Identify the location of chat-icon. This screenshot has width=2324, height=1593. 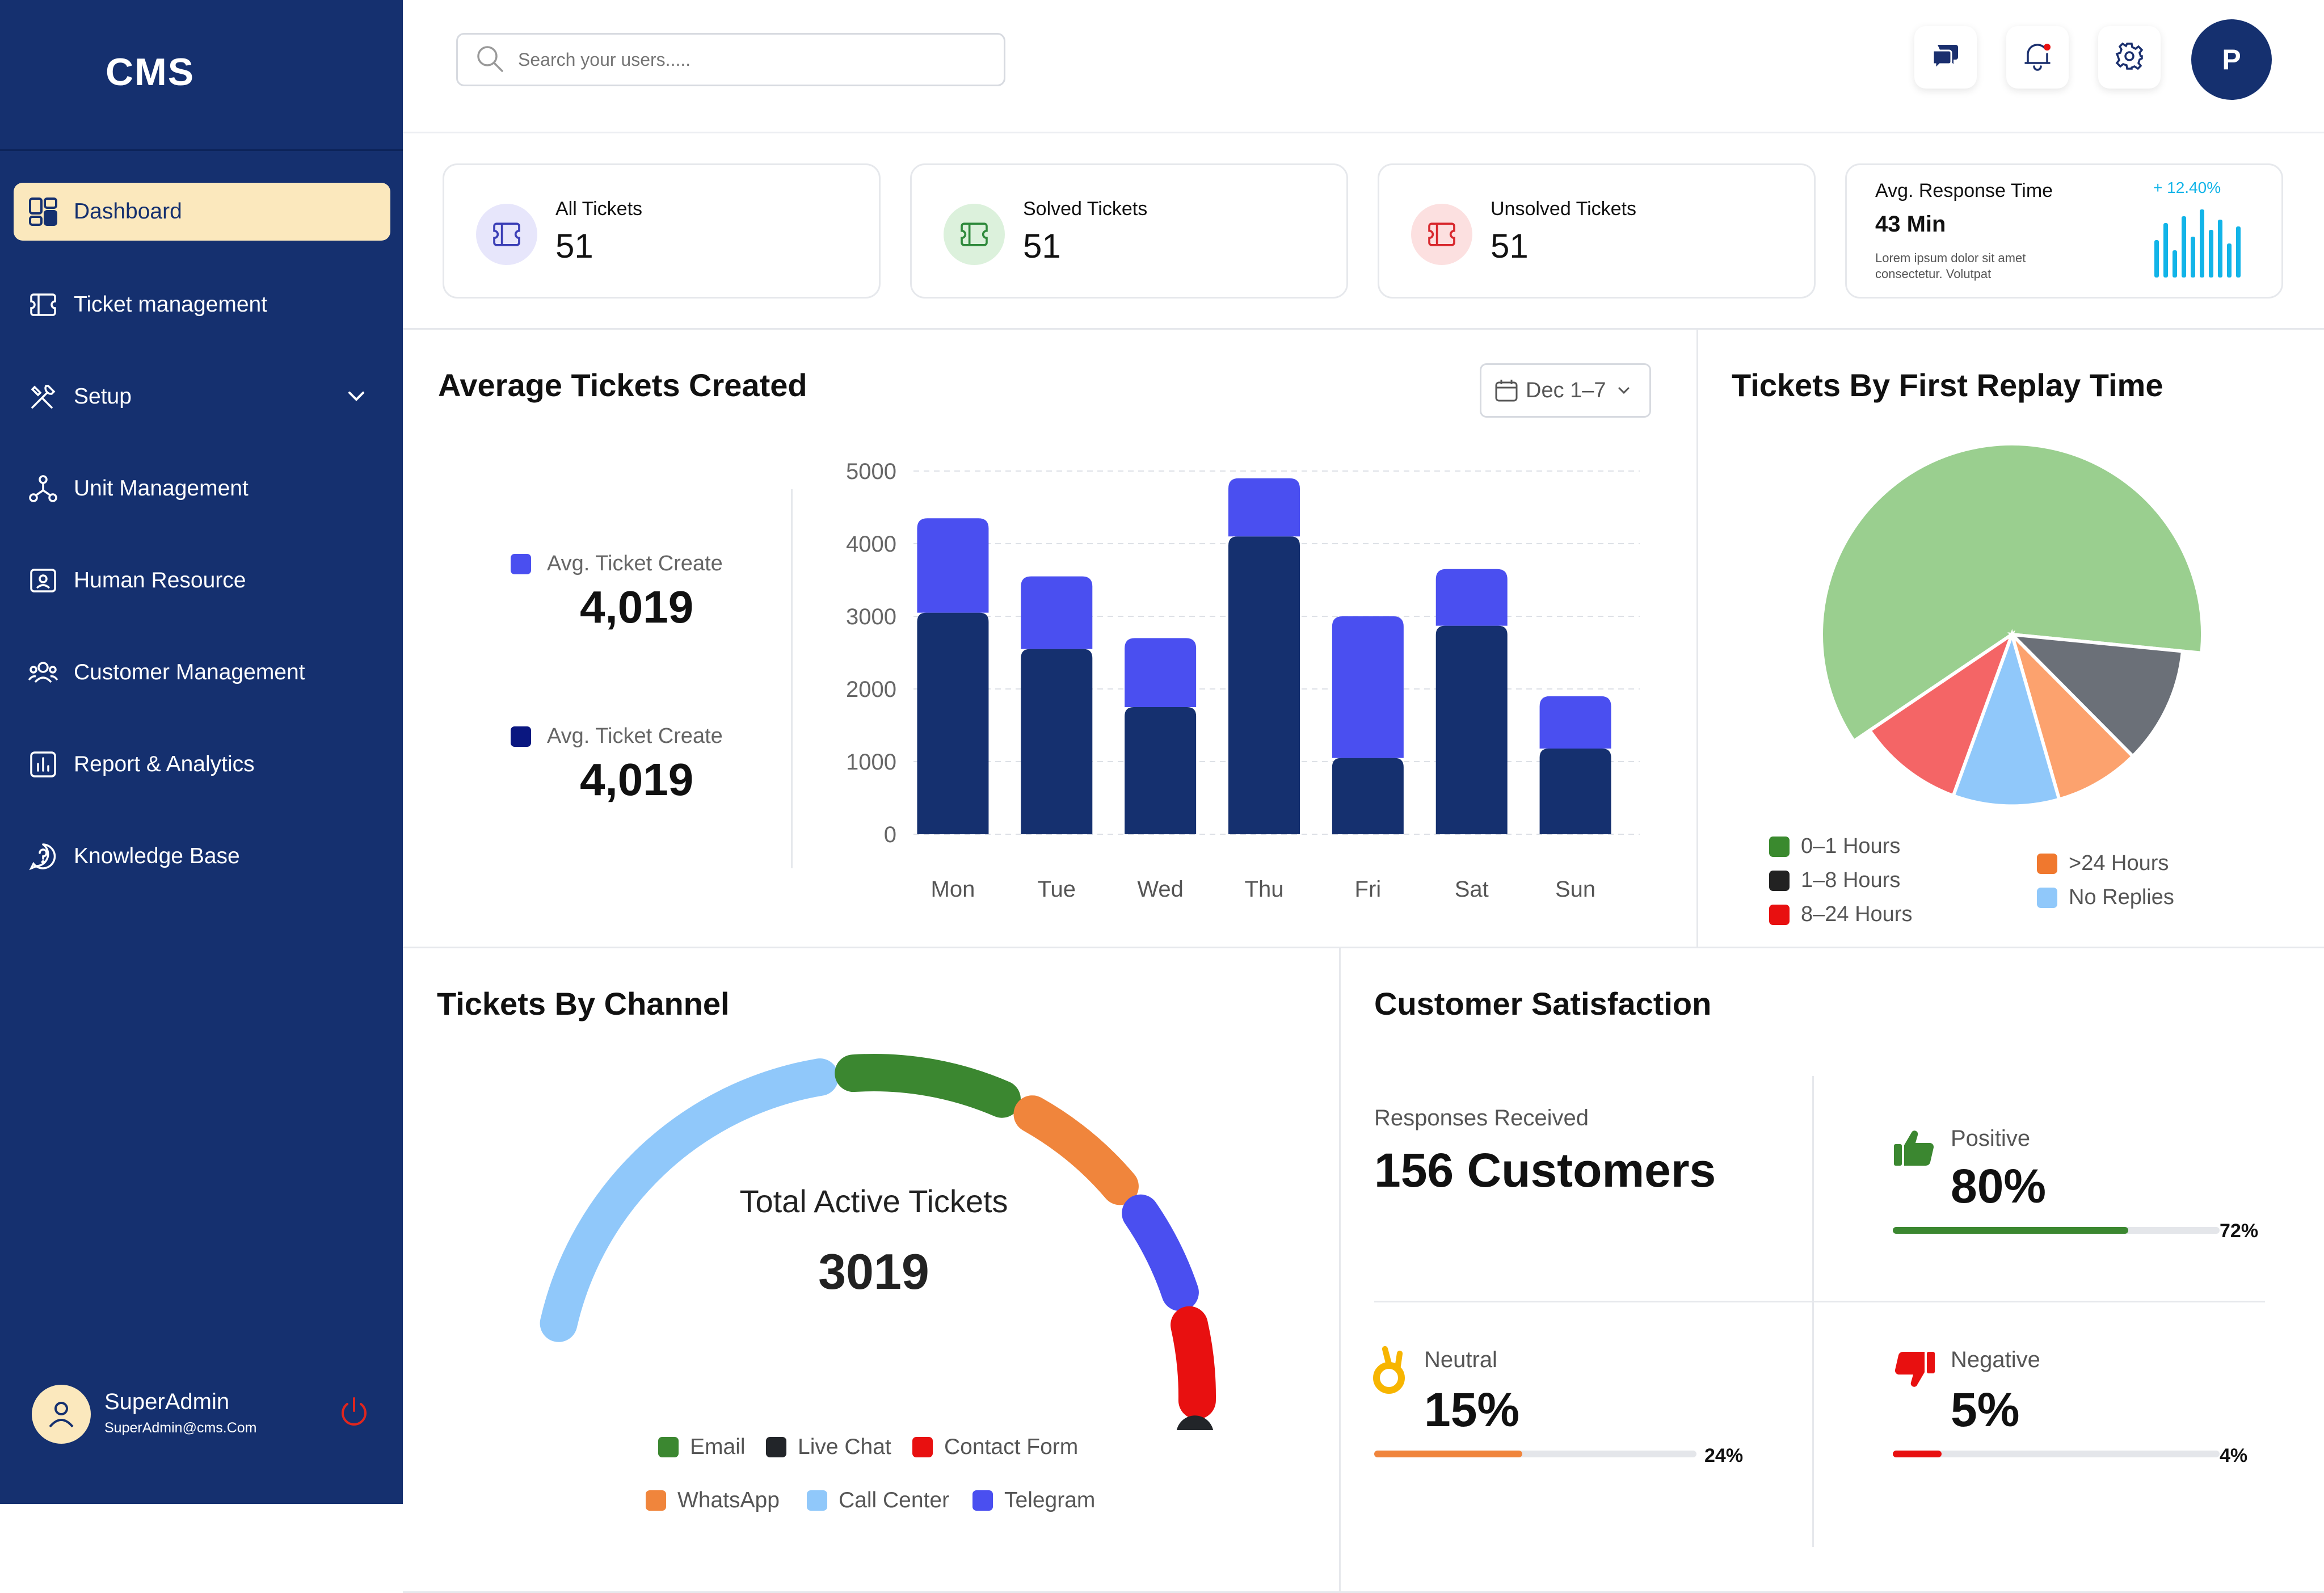
(1945, 58).